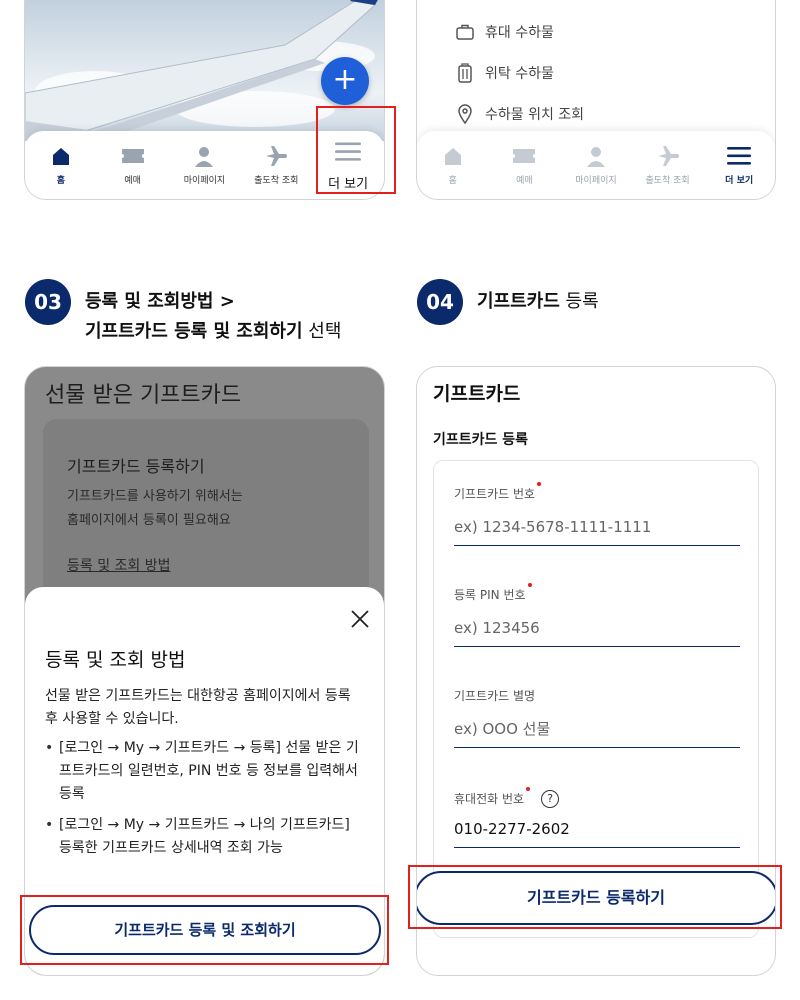 Image resolution: width=800 pixels, height=1000 pixels. Describe the element at coordinates (597, 531) in the screenshot. I see `gift-card-number-input: ex) 1234-5678-1111-1111` at that location.